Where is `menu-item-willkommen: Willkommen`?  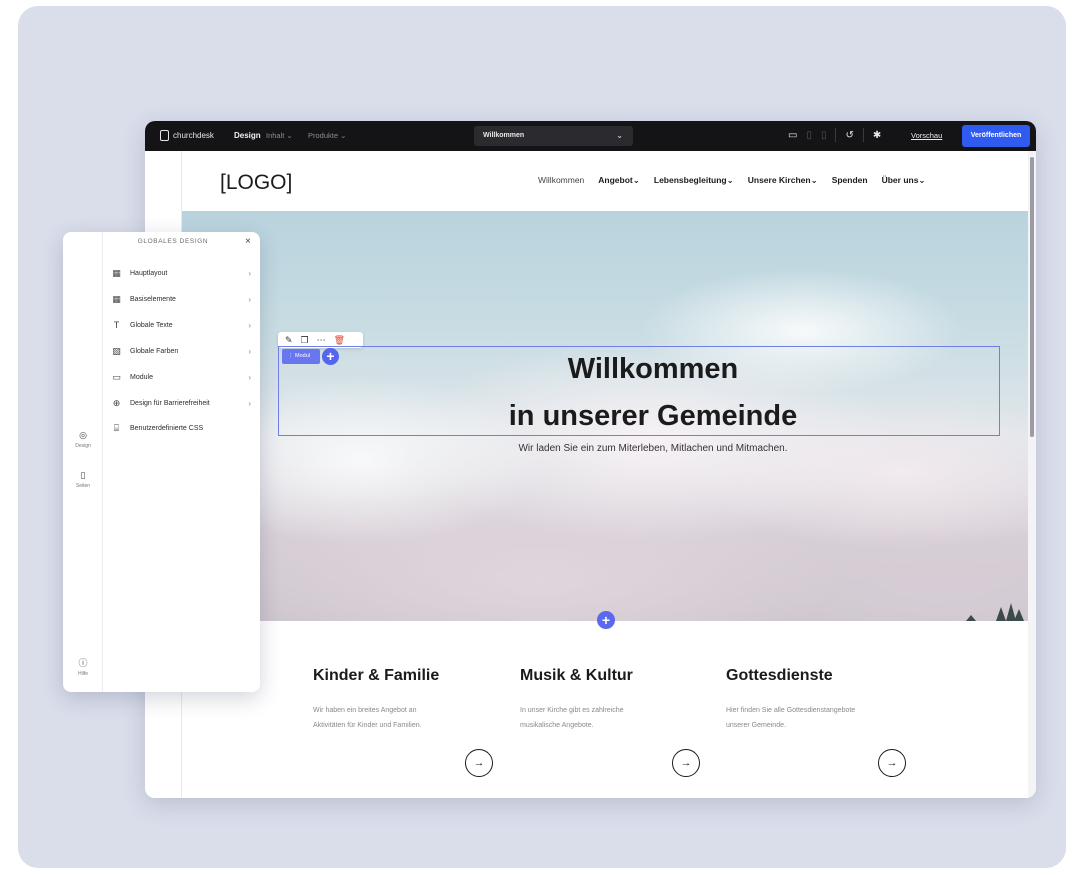 menu-item-willkommen: Willkommen is located at coordinates (561, 180).